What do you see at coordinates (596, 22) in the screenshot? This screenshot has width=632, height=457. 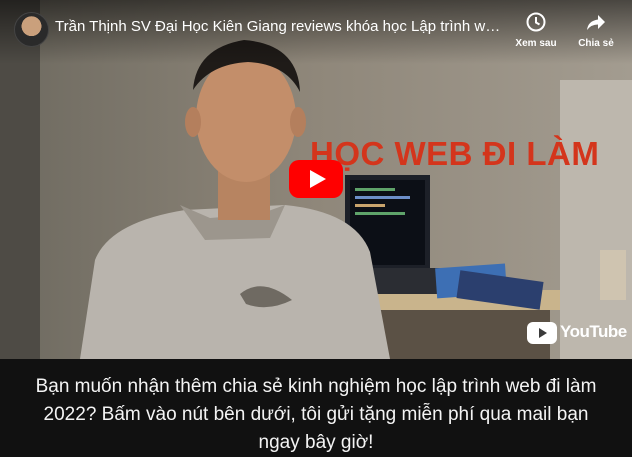 I see `share-icon` at bounding box center [596, 22].